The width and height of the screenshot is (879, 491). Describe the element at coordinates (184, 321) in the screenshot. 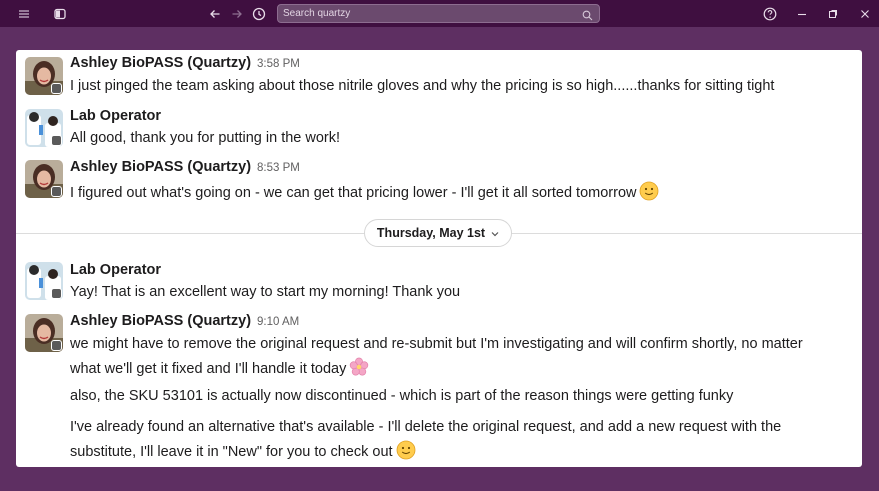

I see `author-name: Ashley BioPASS (Quartzy) 9:10 AM` at that location.